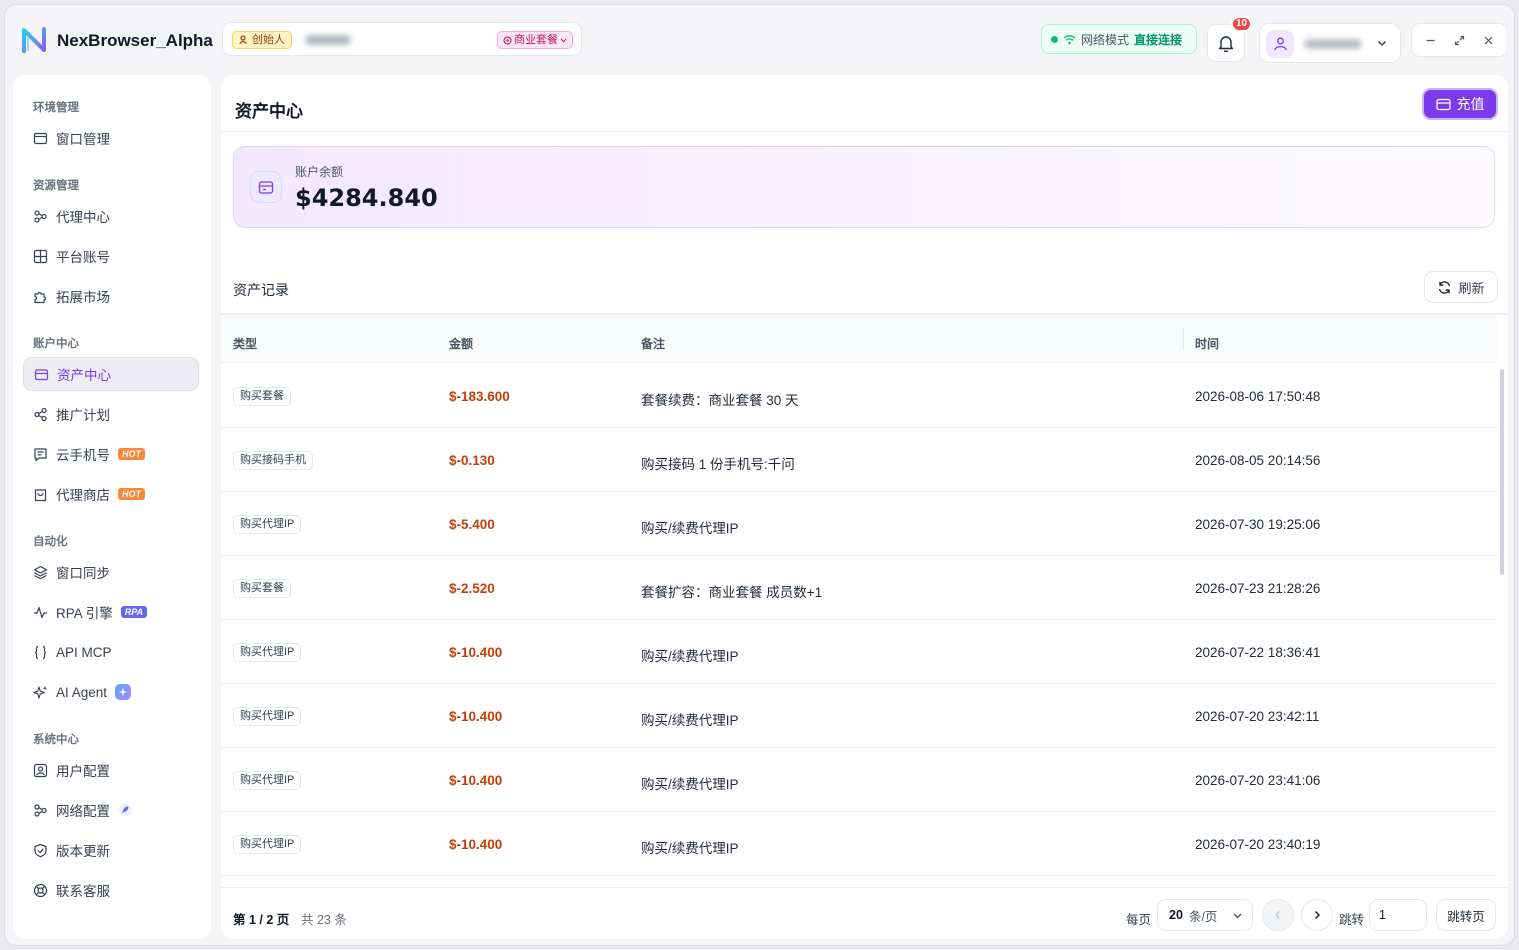 The width and height of the screenshot is (1519, 950). I want to click on note-cell: 套餐续费：商业套餐 30 天, so click(720, 400).